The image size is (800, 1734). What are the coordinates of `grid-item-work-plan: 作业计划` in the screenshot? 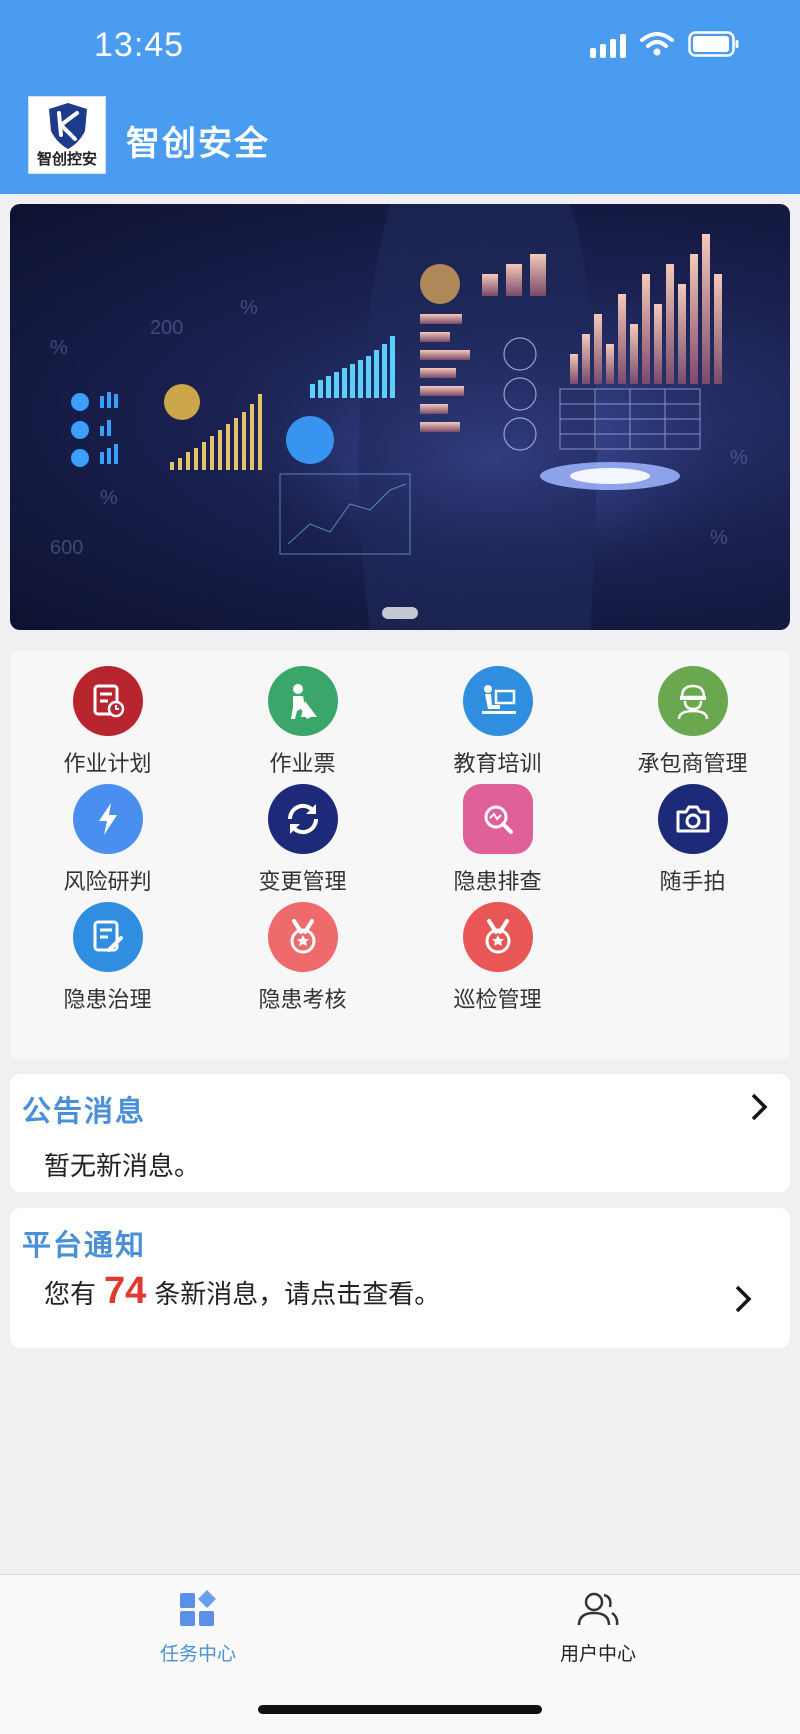 It's located at (107, 713).